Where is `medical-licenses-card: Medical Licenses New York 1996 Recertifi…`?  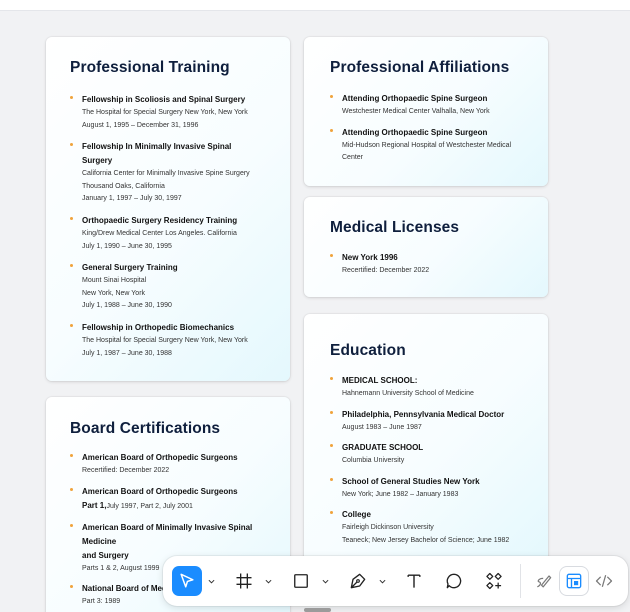
medical-licenses-card: Medical Licenses New York 1996 Recertifi… is located at coordinates (426, 247).